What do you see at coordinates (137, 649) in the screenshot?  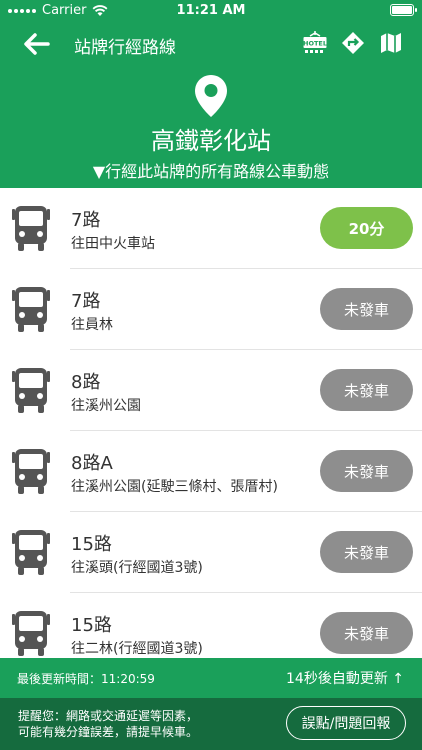 I see `route-destination: 往二林(行經國道3號)` at bounding box center [137, 649].